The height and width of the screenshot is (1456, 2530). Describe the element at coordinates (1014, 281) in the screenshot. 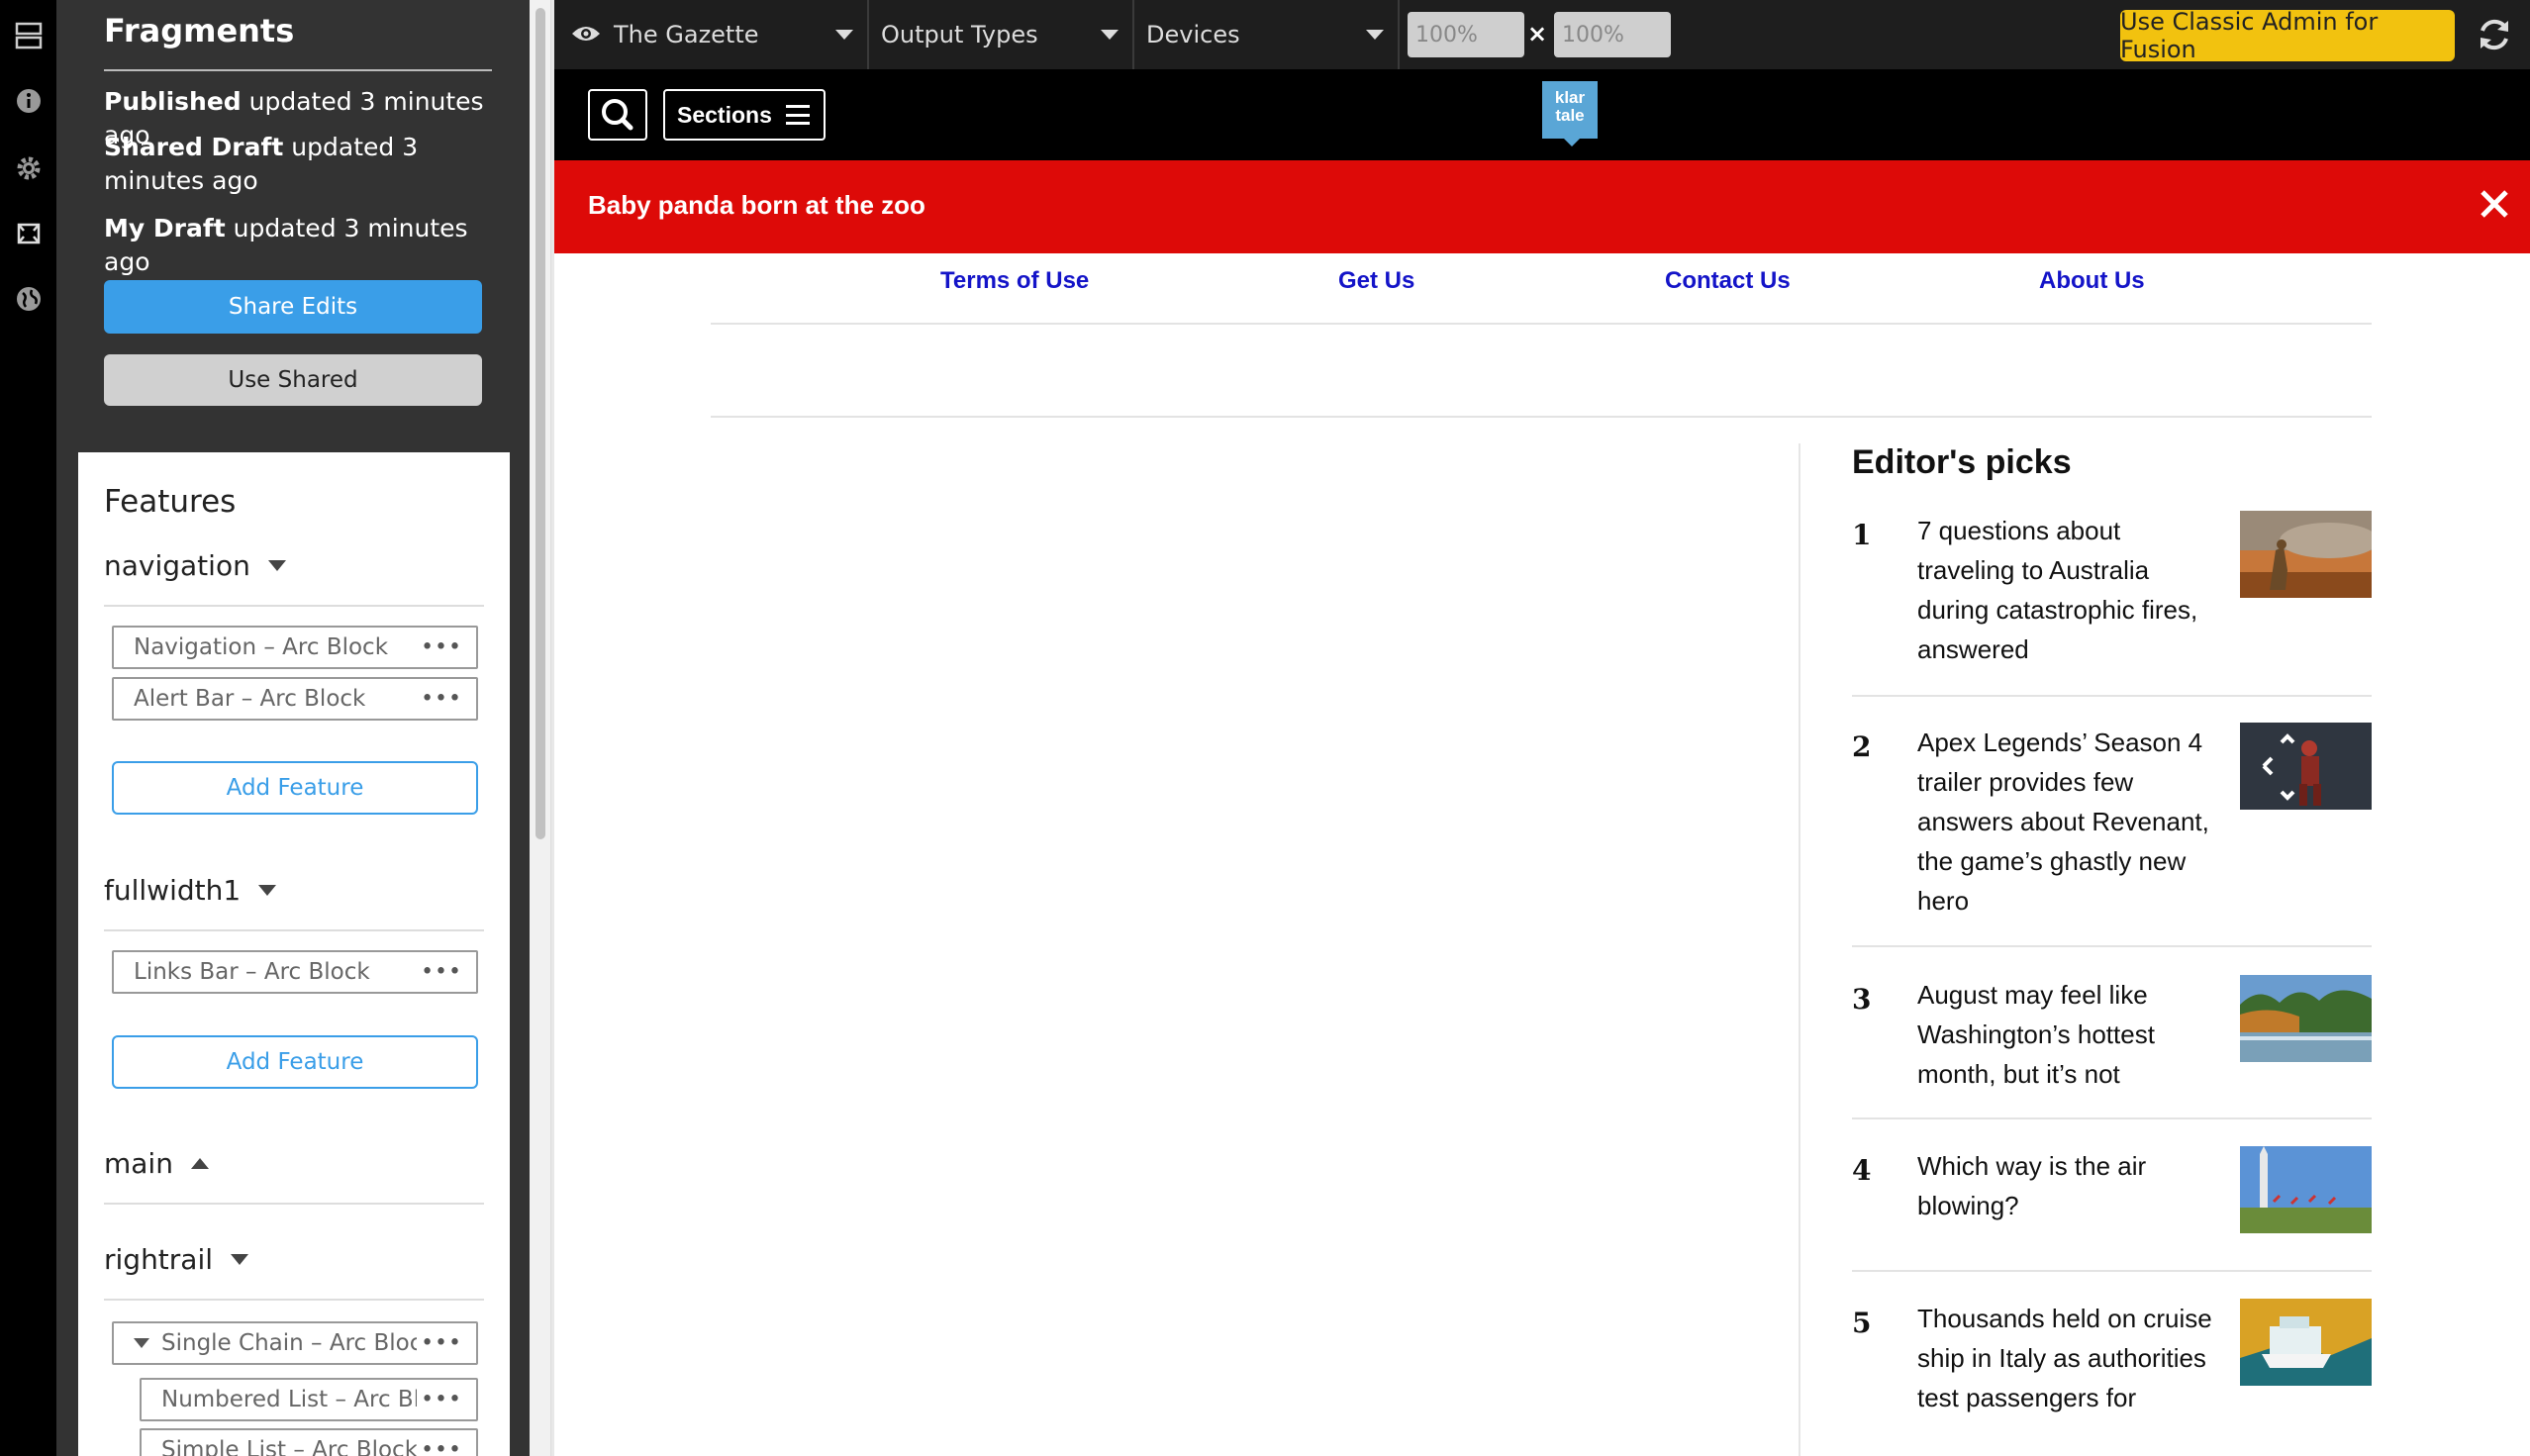

I see `link-terms-of-use: Terms of Use` at that location.